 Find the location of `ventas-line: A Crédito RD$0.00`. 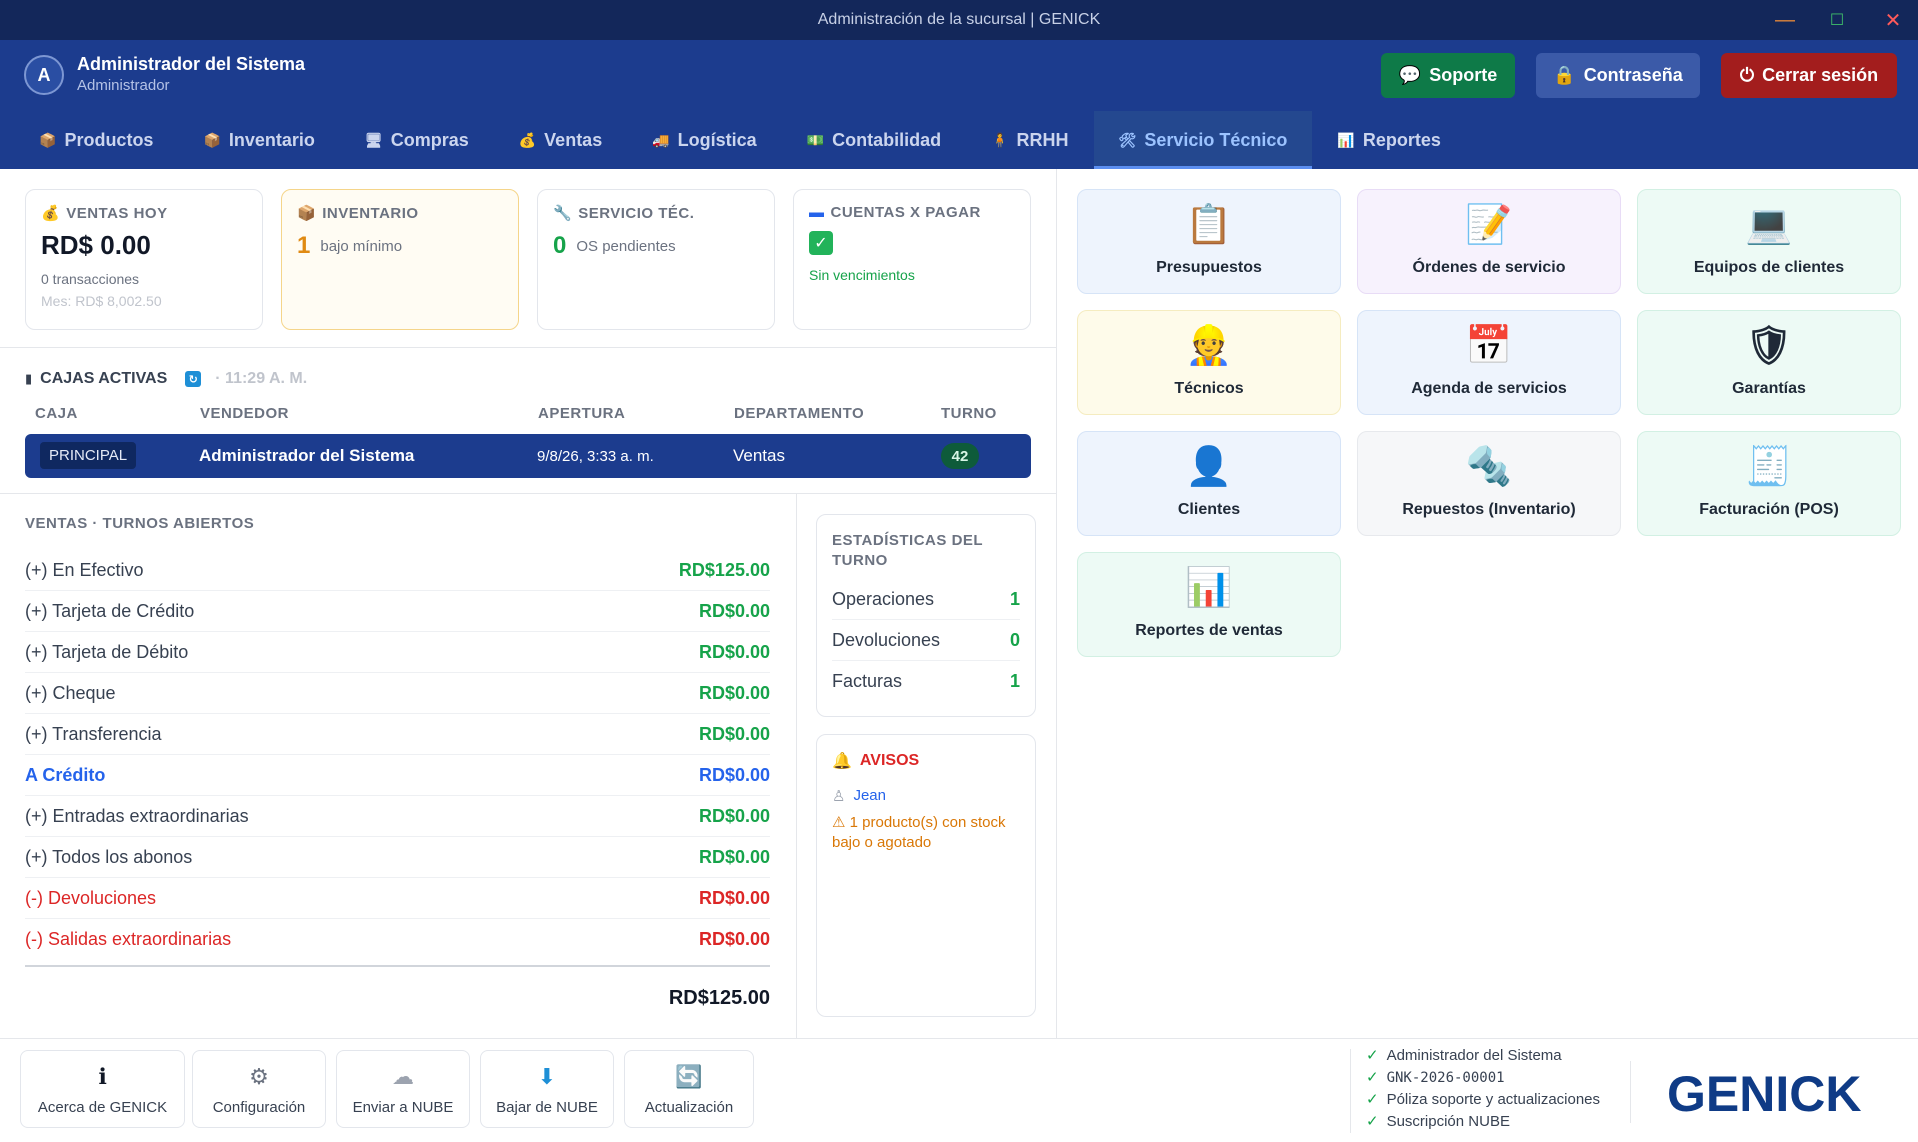

ventas-line: A Crédito RD$0.00 is located at coordinates (397, 775).